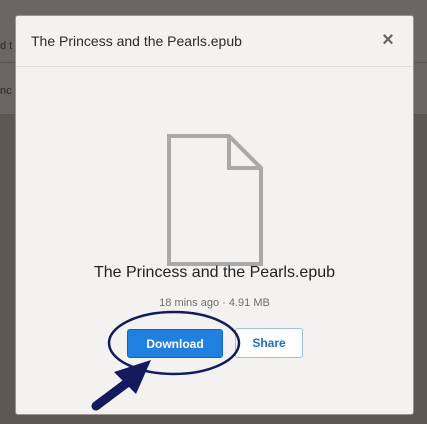 This screenshot has height=424, width=427. I want to click on background-text-fragment: nc, so click(6, 91).